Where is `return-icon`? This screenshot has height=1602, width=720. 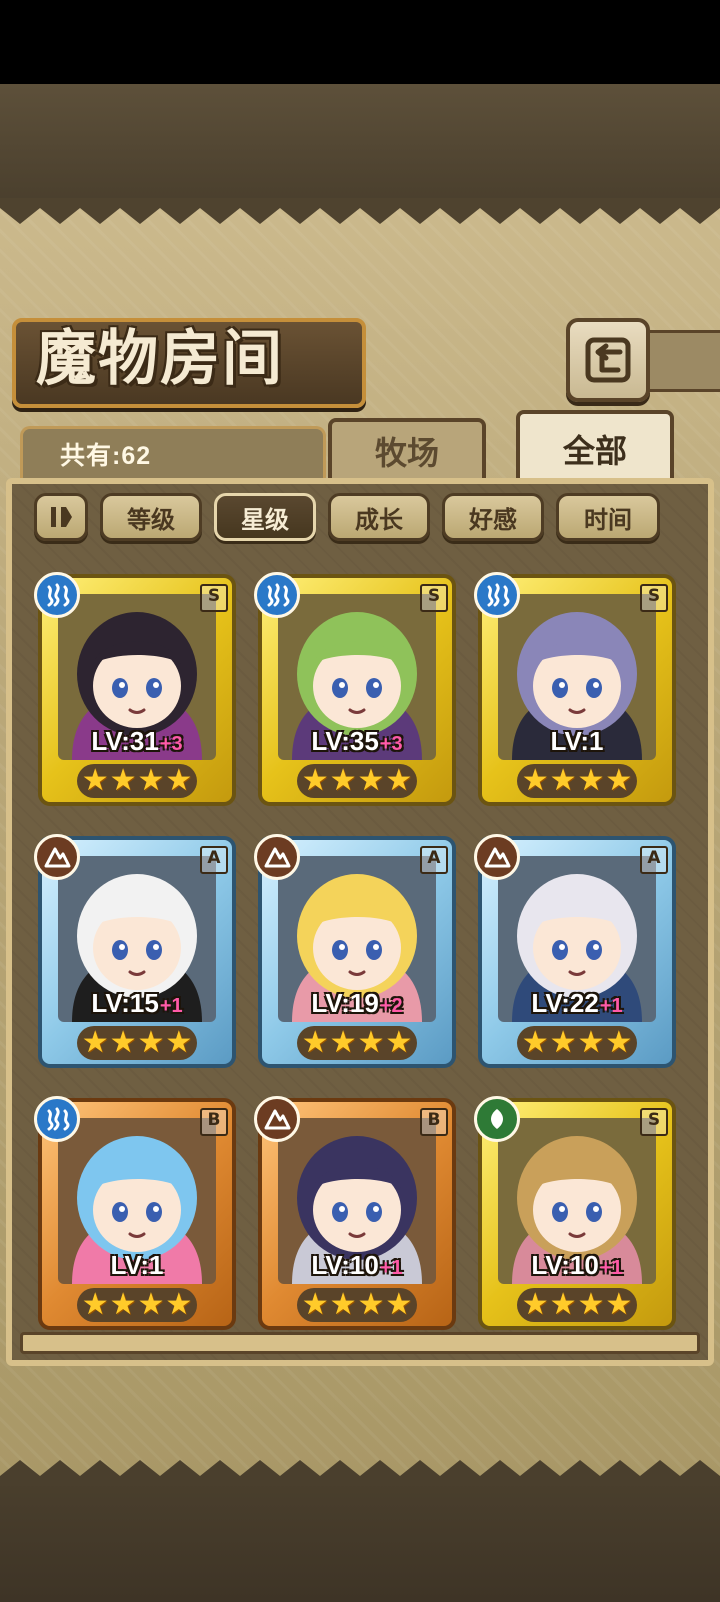
return-icon is located at coordinates (608, 360).